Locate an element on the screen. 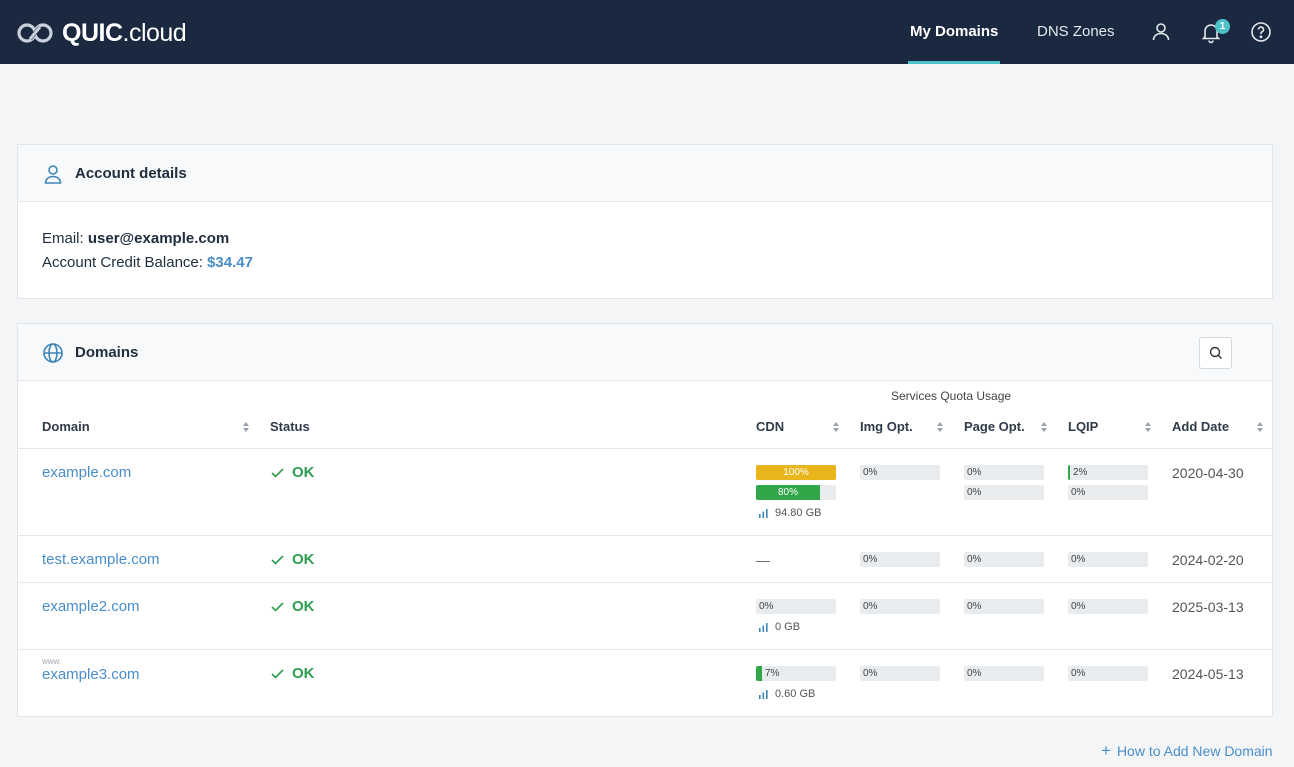  credit-label: Account Credit Balance: is located at coordinates (122, 262).